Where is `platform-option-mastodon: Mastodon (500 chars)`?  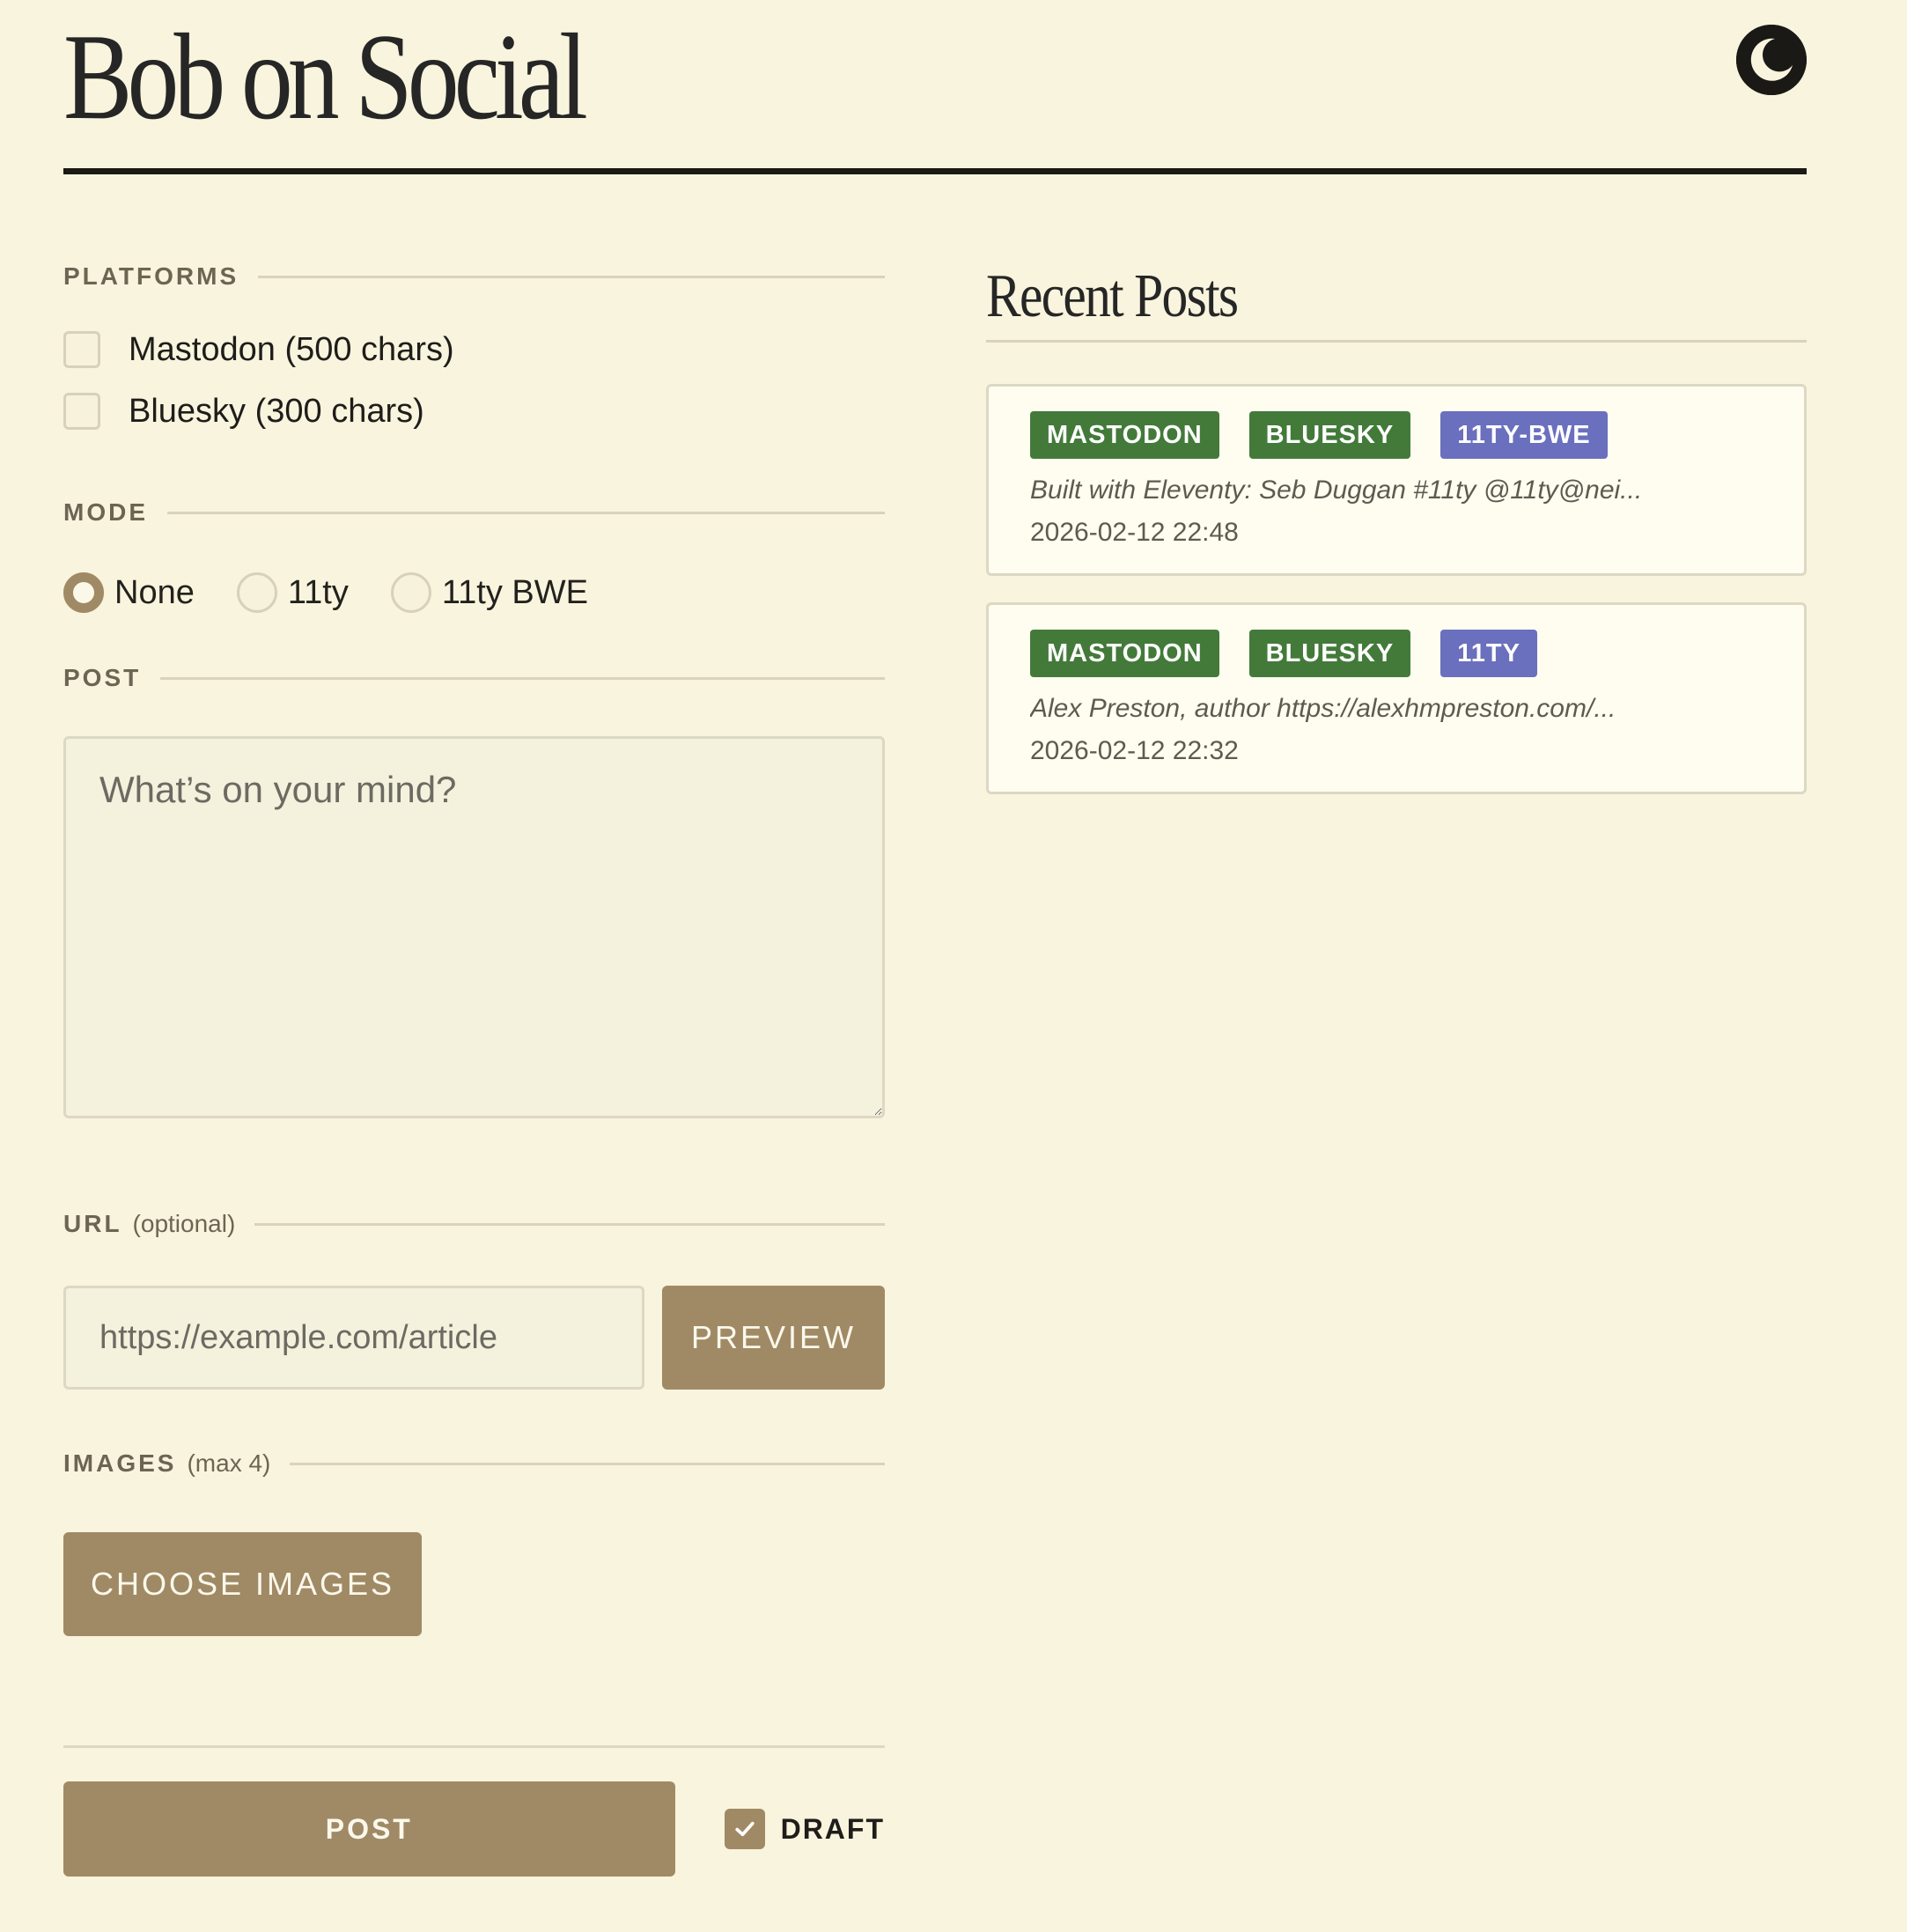
platform-option-mastodon: Mastodon (500 chars) is located at coordinates (474, 349).